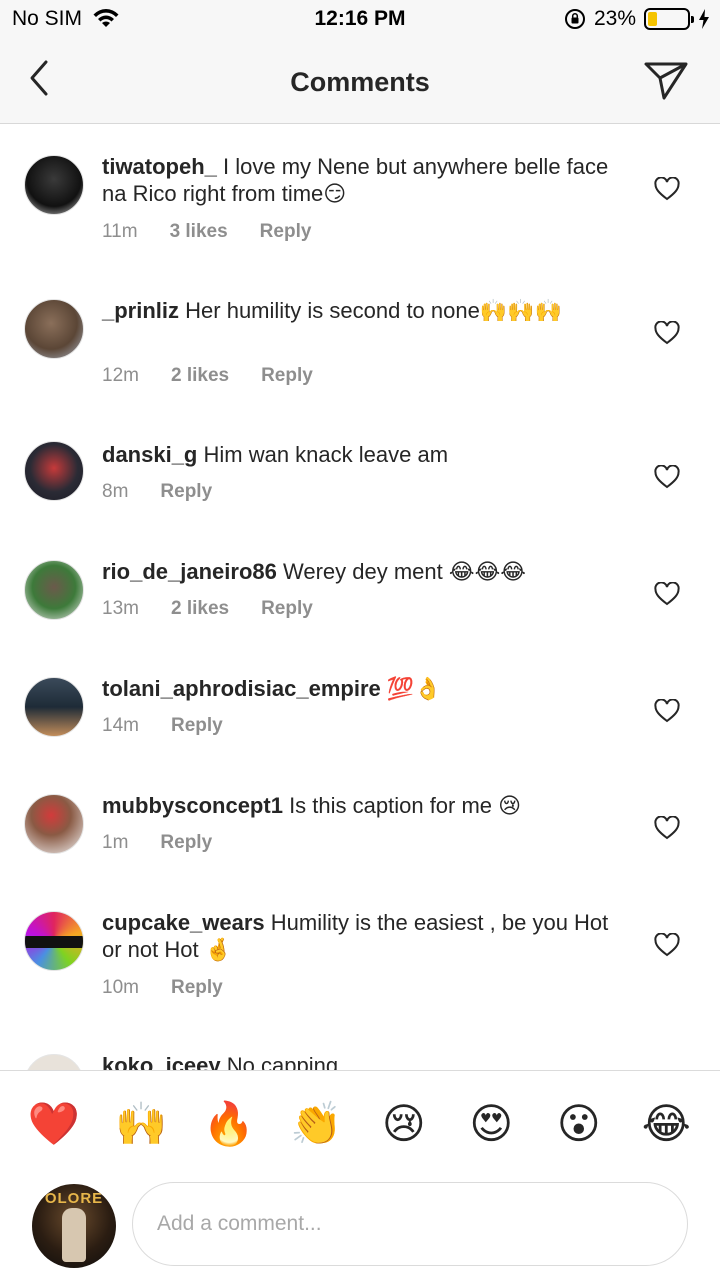 The height and width of the screenshot is (1280, 720). I want to click on comment-username: koko_iceey, so click(161, 1061).